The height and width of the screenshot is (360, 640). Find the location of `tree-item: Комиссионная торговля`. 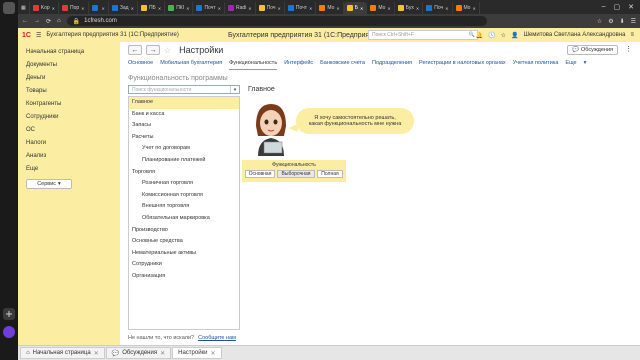

tree-item: Комиссионная торговля is located at coordinates (184, 196).